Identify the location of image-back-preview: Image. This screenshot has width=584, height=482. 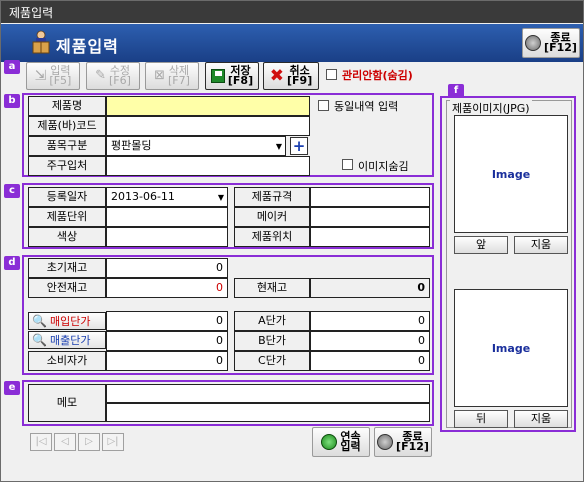
(511, 348).